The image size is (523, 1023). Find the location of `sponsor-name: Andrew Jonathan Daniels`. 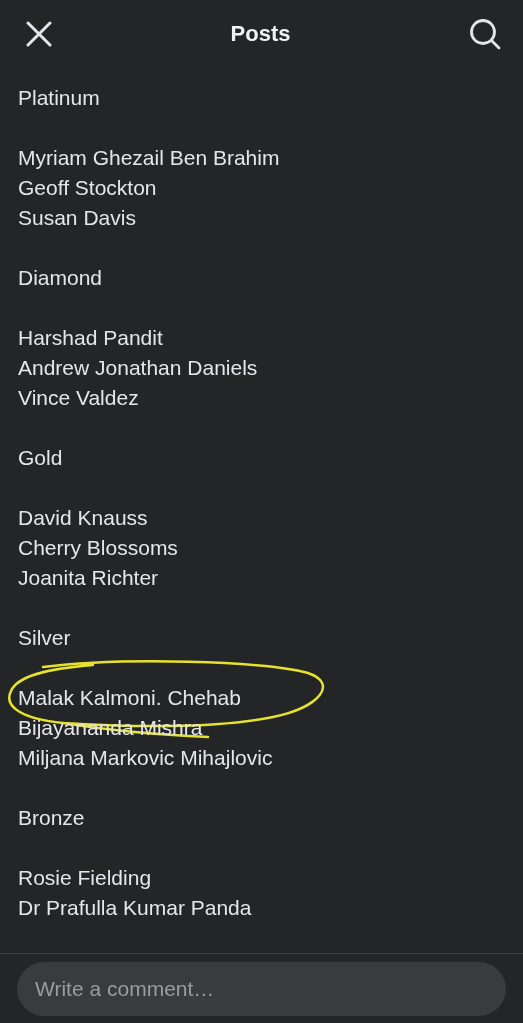

sponsor-name: Andrew Jonathan Daniels is located at coordinates (138, 368).